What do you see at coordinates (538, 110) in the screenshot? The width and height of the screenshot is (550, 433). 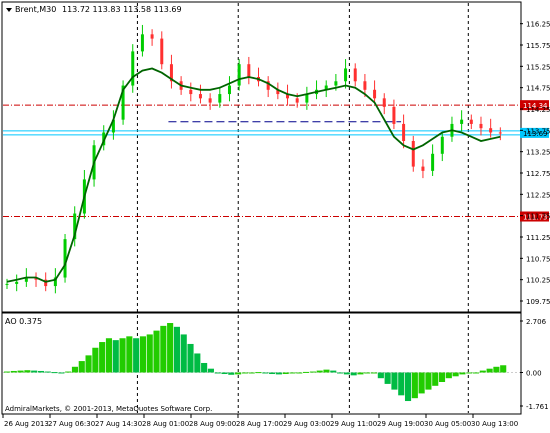 I see `price-tick-label: 114.25` at bounding box center [538, 110].